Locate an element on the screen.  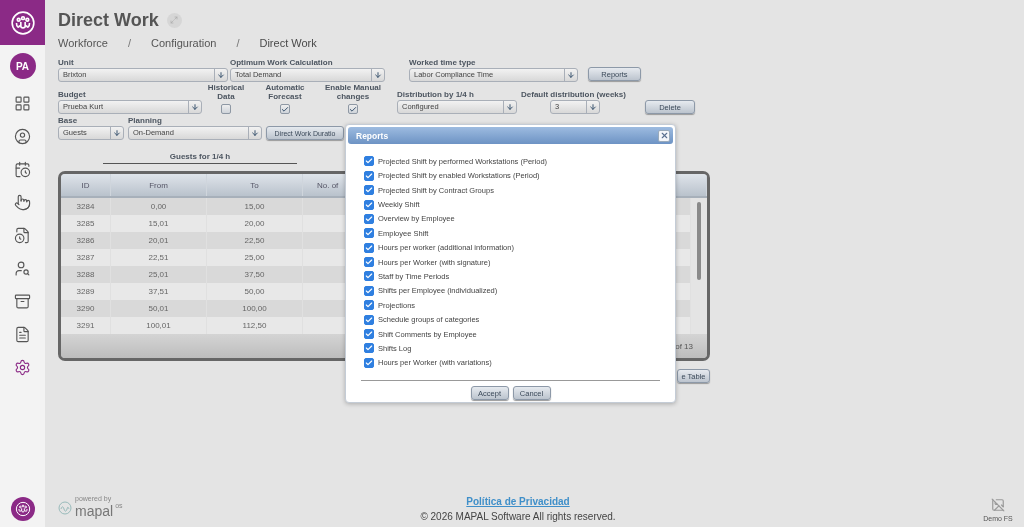
breadcrumb-item: Configuration is located at coordinates (184, 42).